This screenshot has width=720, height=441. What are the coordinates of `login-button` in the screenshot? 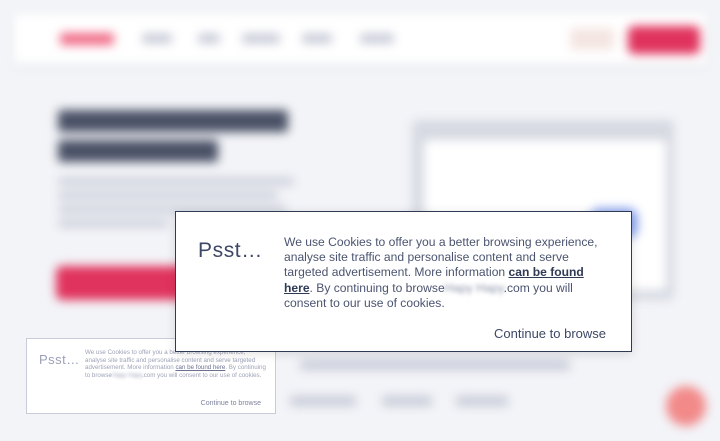 It's located at (592, 39).